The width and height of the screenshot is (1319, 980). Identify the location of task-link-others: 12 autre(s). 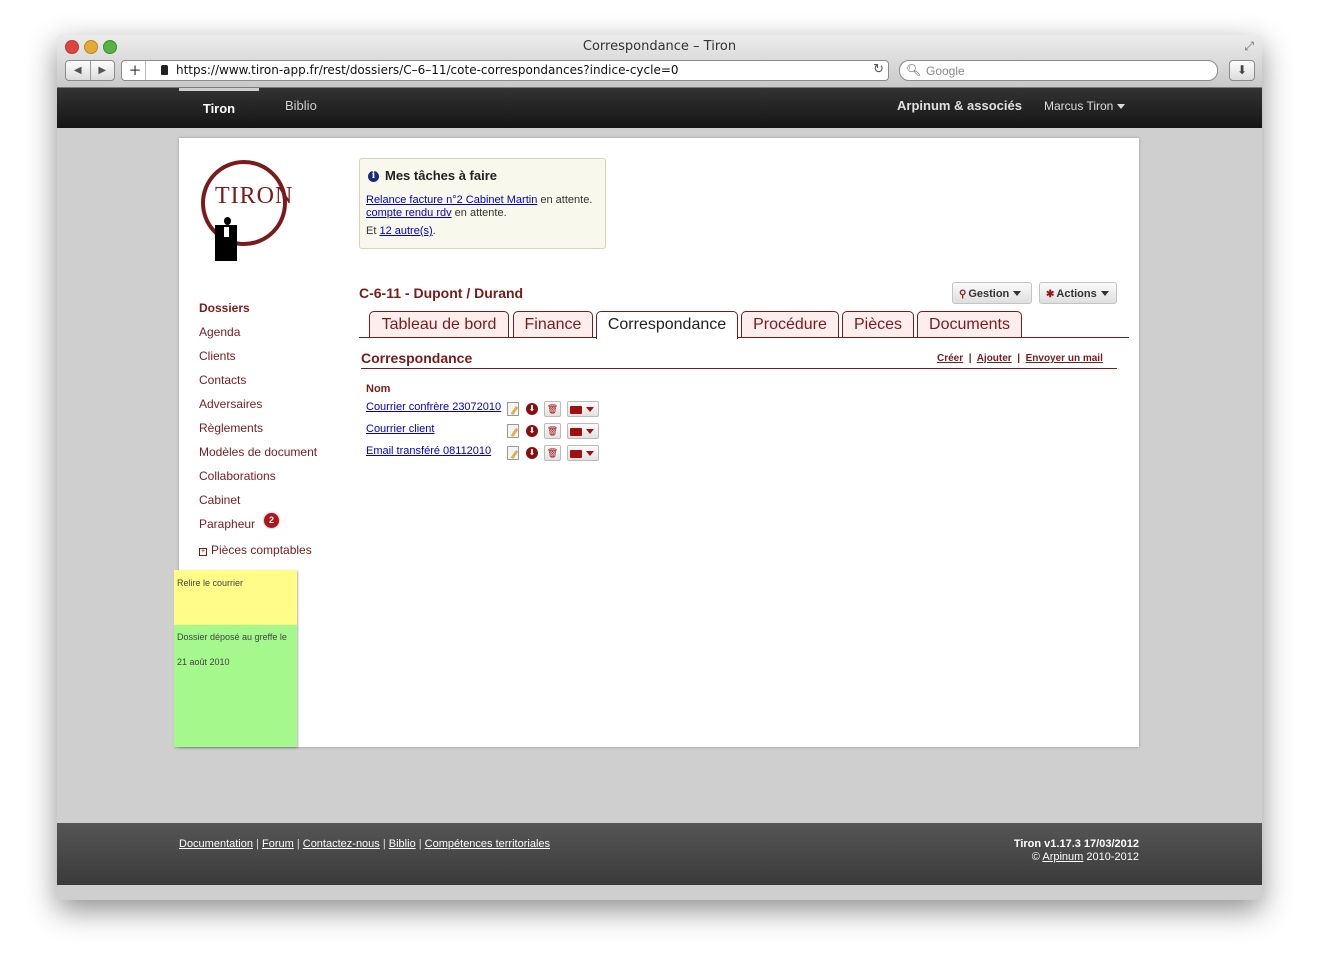
(405, 231).